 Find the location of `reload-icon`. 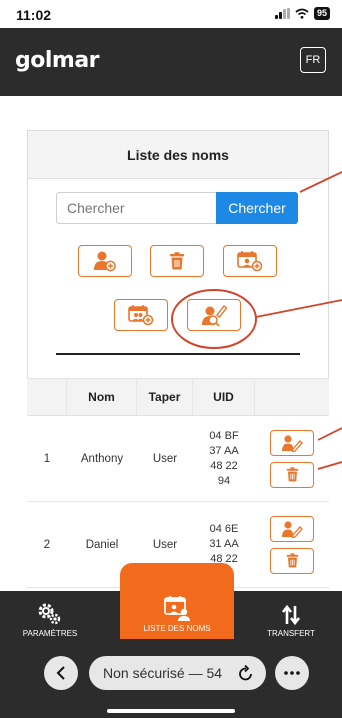

reload-icon is located at coordinates (246, 673).